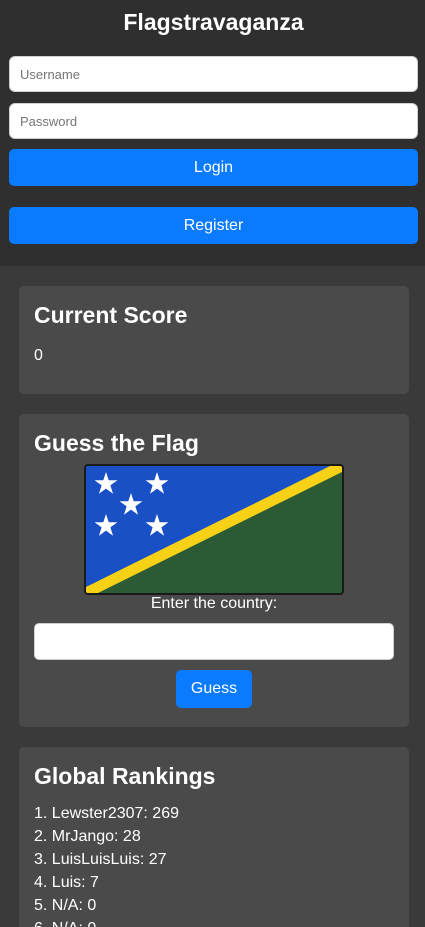 The width and height of the screenshot is (425, 927). What do you see at coordinates (213, 121) in the screenshot?
I see `password-input` at bounding box center [213, 121].